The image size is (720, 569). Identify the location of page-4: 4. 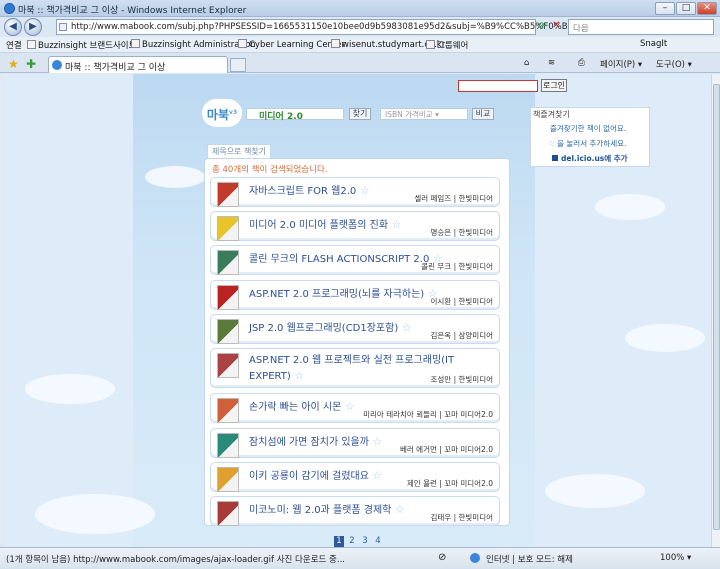
(378, 541).